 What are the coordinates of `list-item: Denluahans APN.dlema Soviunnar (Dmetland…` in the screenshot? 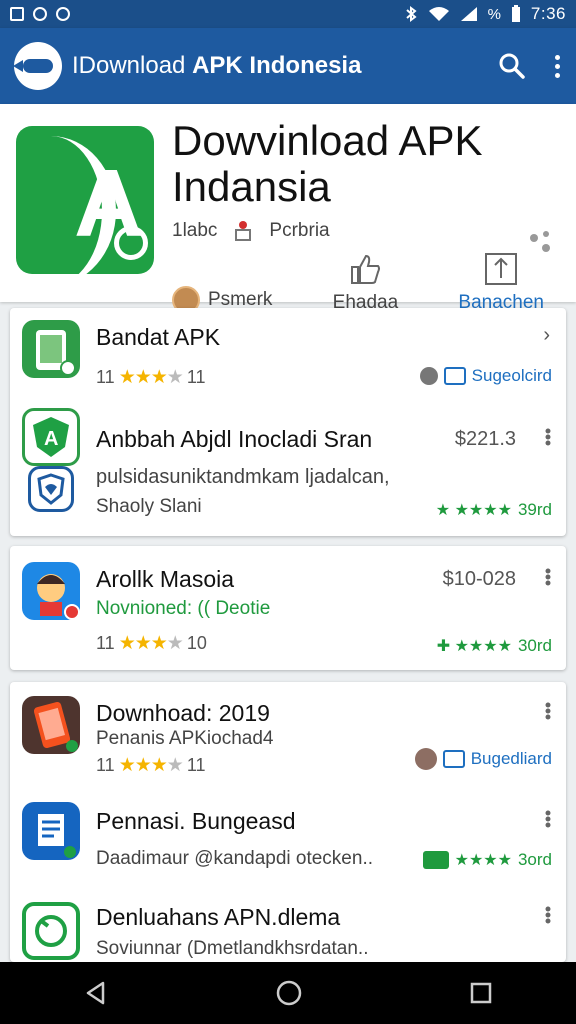 It's located at (288, 924).